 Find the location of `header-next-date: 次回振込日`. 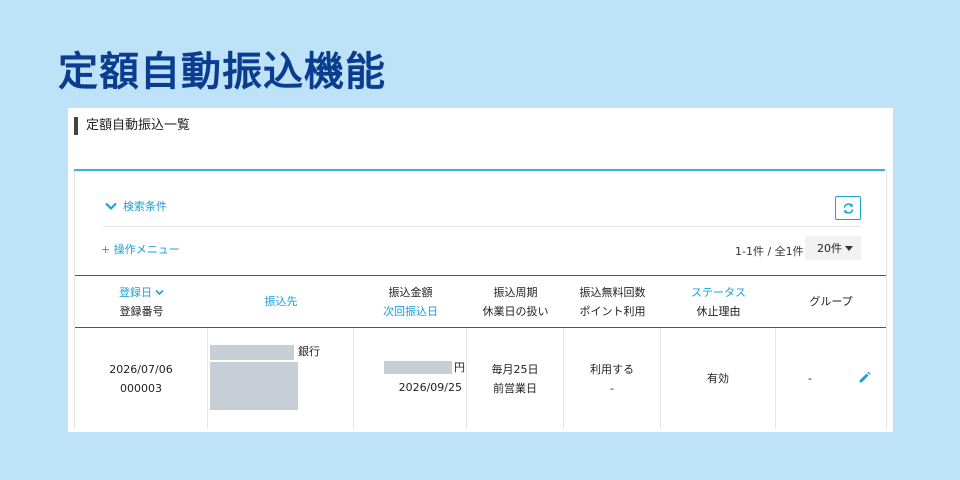

header-next-date: 次回振込日 is located at coordinates (410, 311).